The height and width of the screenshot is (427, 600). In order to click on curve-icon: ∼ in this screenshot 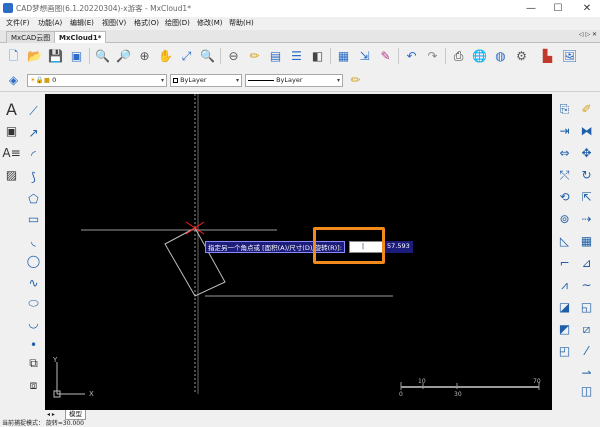, I will do `click(586, 285)`.